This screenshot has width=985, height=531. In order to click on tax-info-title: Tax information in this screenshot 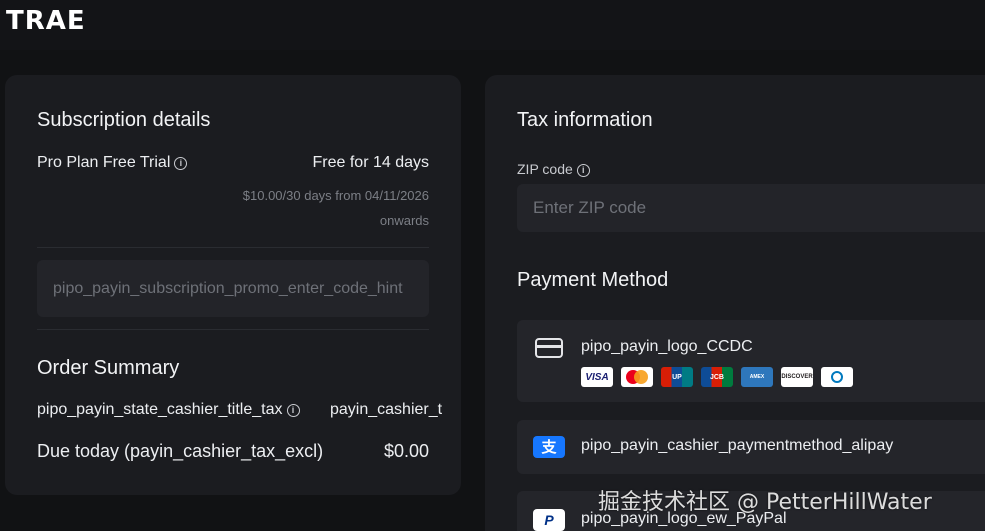, I will do `click(585, 120)`.